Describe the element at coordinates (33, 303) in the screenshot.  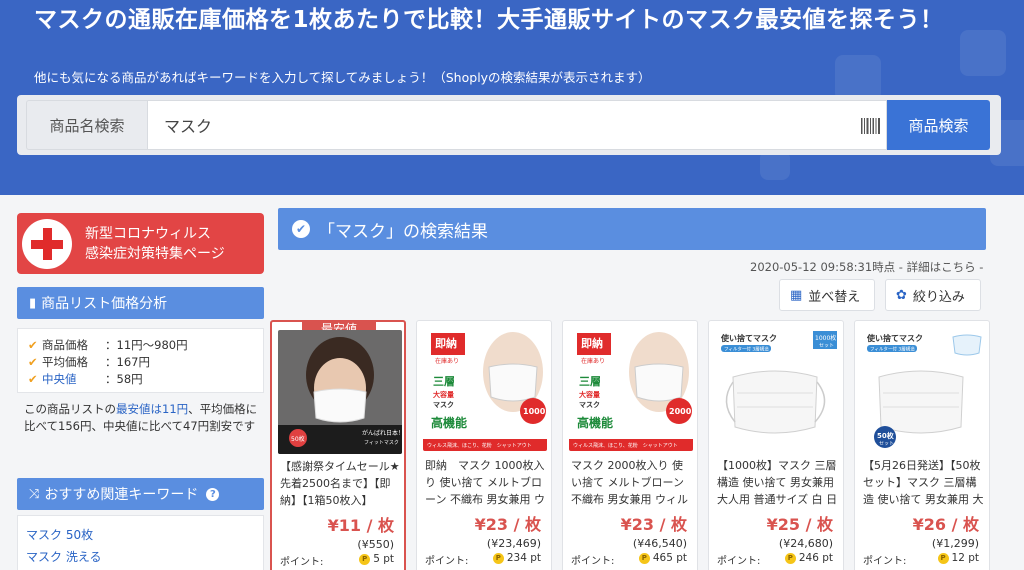
I see `book-icon: ▮` at that location.